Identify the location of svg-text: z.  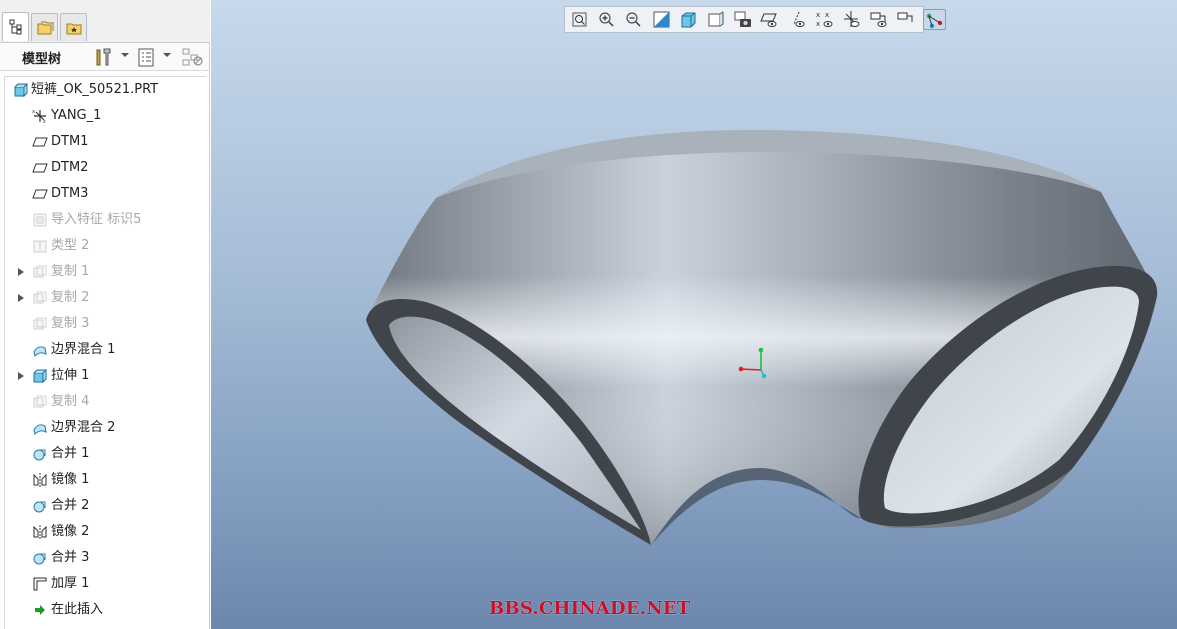
(44, 121).